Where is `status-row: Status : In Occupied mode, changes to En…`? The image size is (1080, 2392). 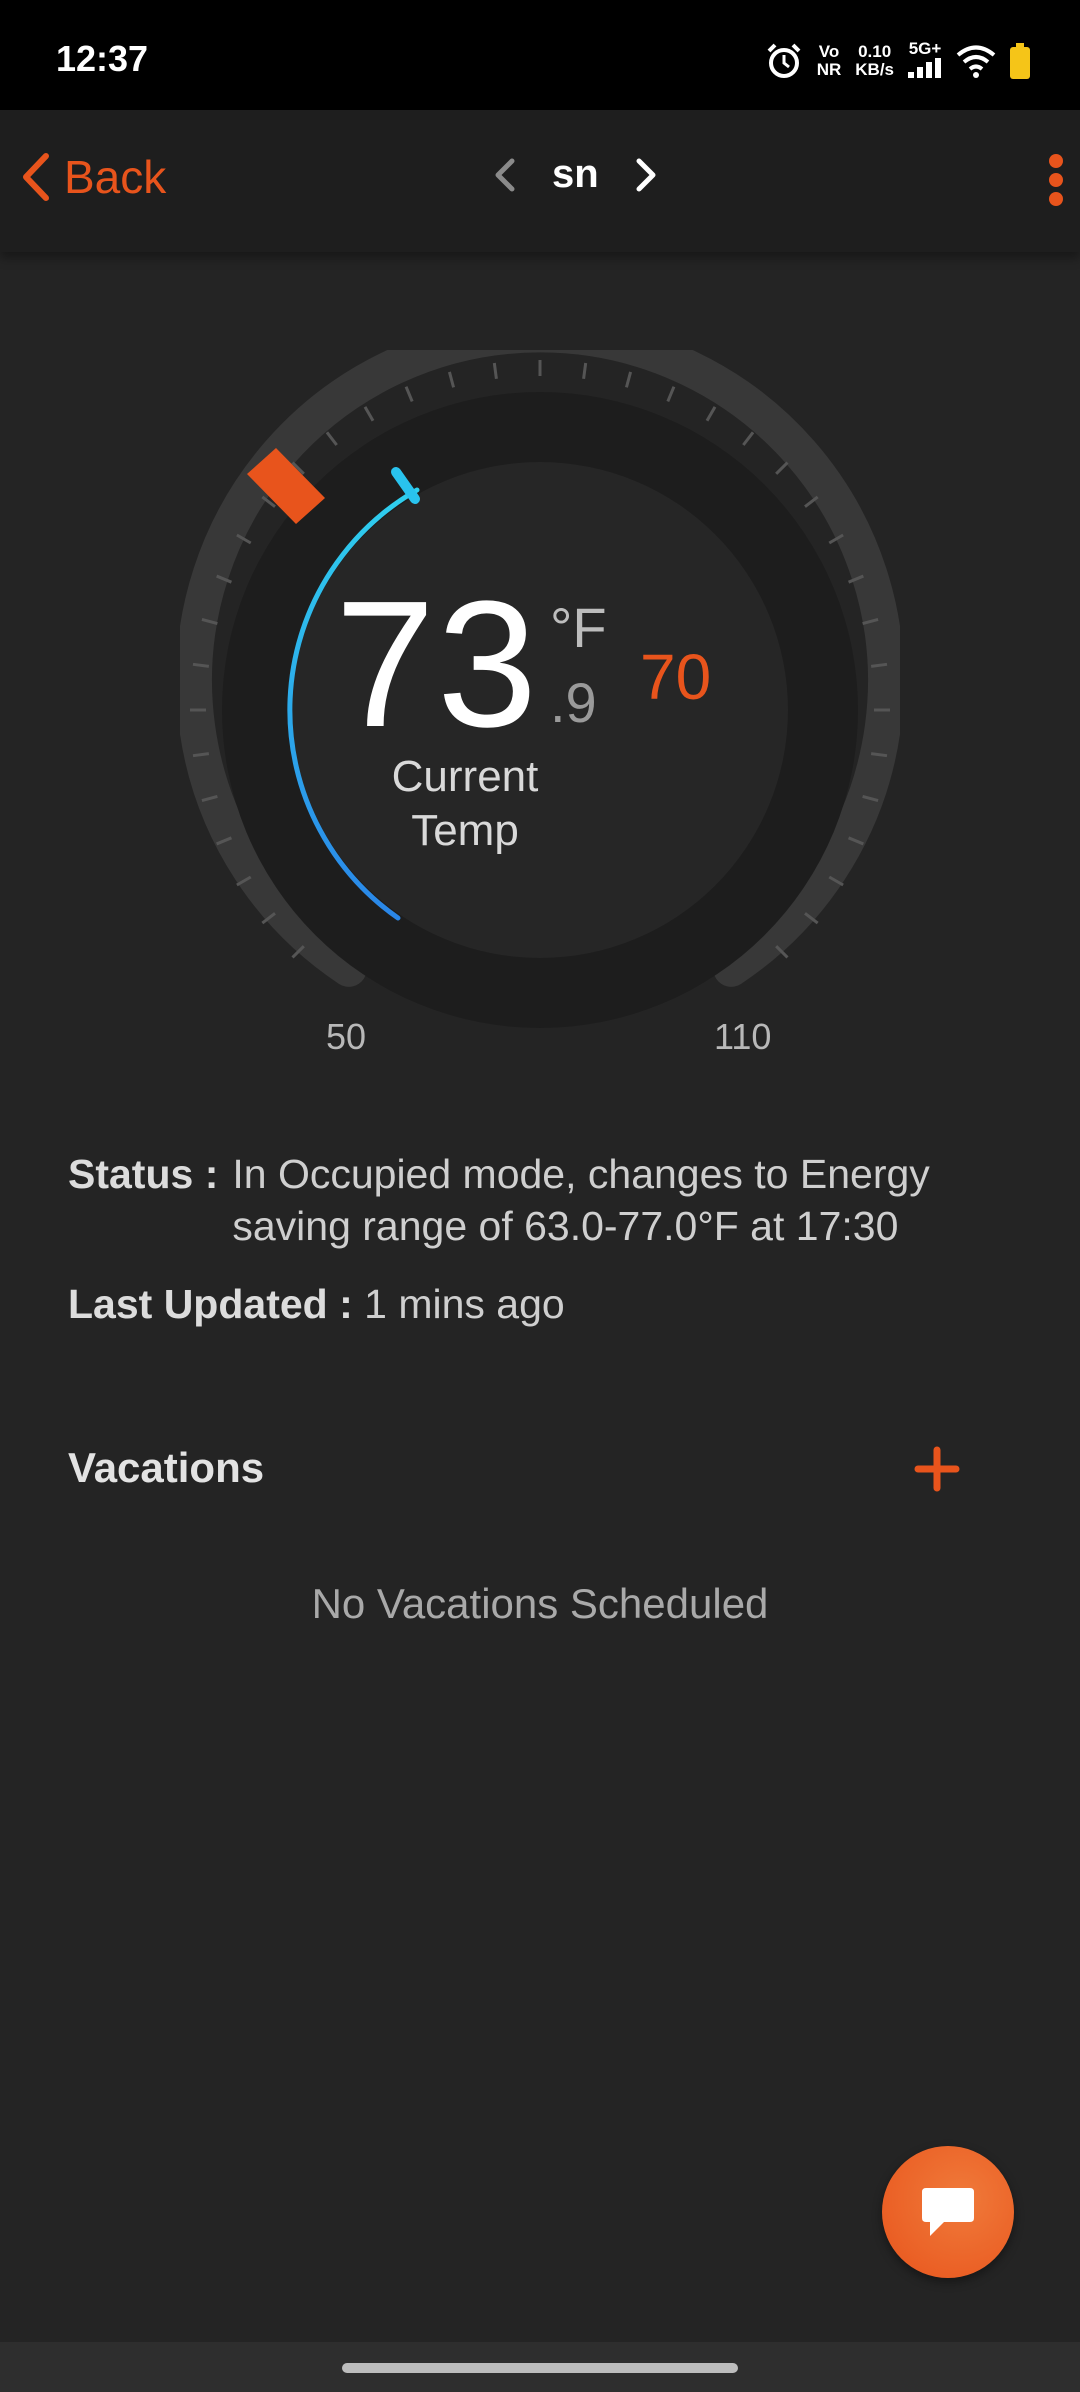 status-row: Status : In Occupied mode, changes to En… is located at coordinates (520, 1200).